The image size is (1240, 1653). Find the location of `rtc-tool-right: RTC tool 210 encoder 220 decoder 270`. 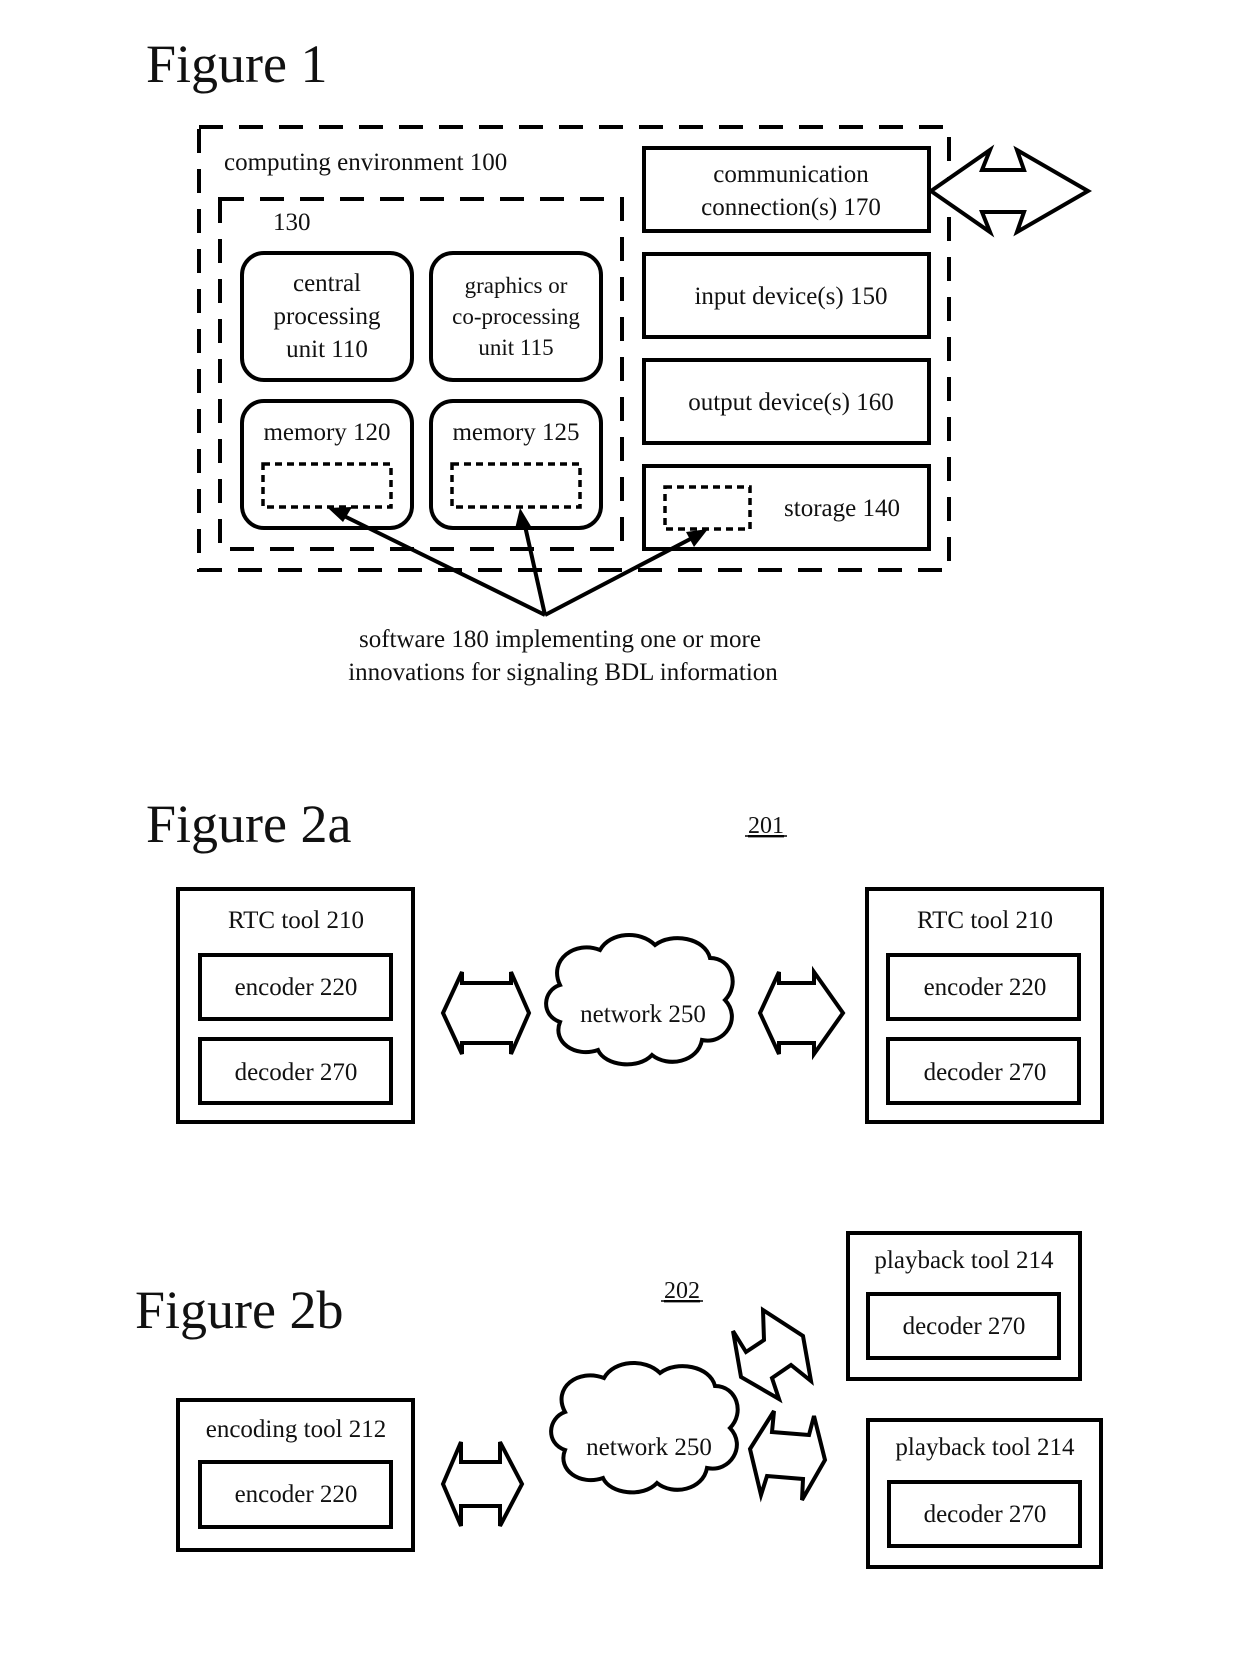

rtc-tool-right: RTC tool 210 encoder 220 decoder 270 is located at coordinates (984, 1005).